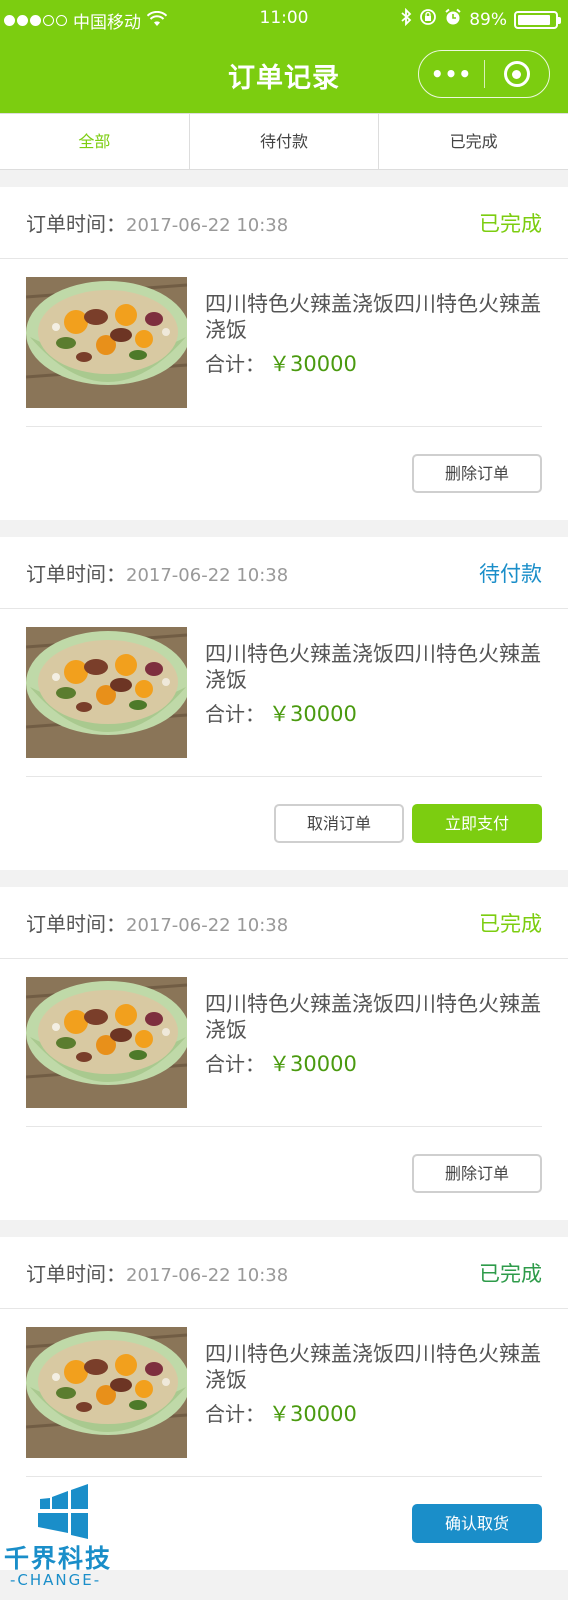 The width and height of the screenshot is (568, 1600). What do you see at coordinates (488, 19) in the screenshot?
I see `battery-percent: 89%` at bounding box center [488, 19].